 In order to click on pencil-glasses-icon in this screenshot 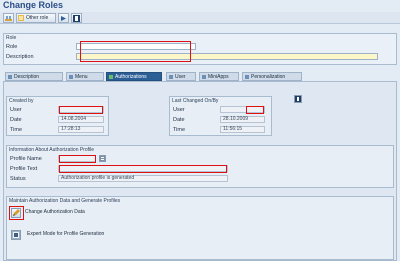, I will do `click(8, 18)`.